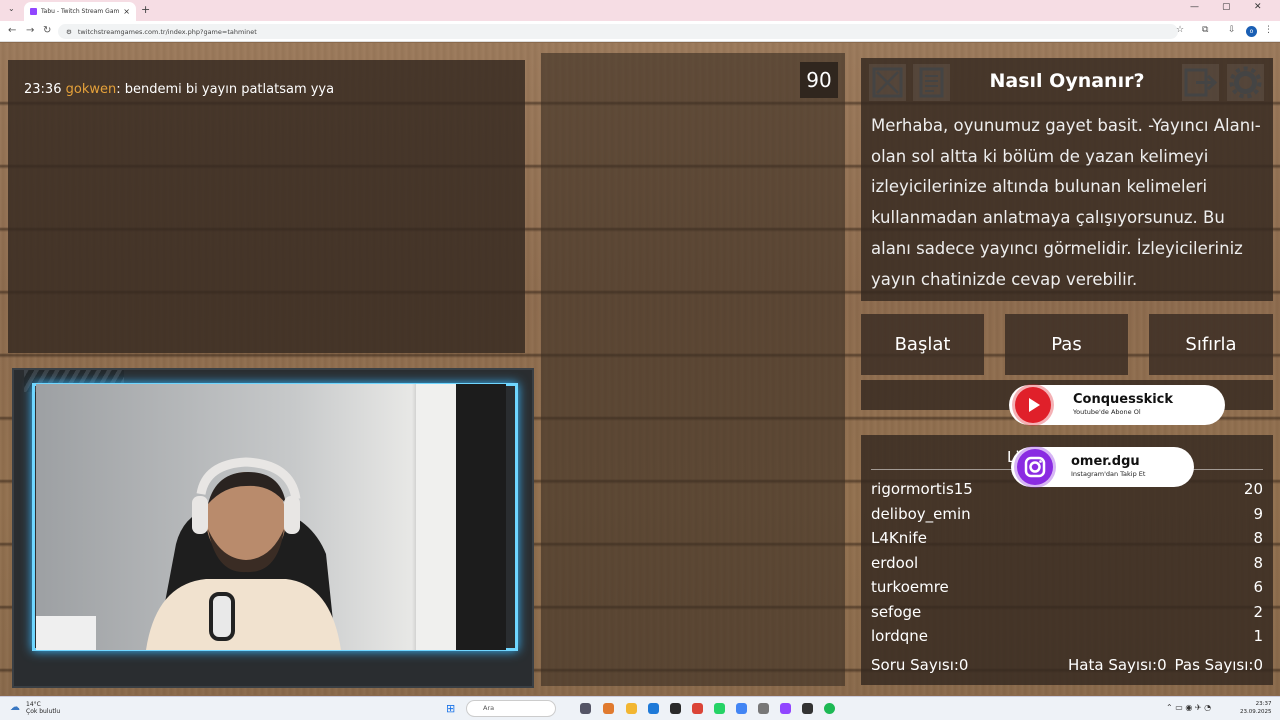 The width and height of the screenshot is (1280, 720). Describe the element at coordinates (1105, 461) in the screenshot. I see `instagram-handle: omer.dgu` at that location.